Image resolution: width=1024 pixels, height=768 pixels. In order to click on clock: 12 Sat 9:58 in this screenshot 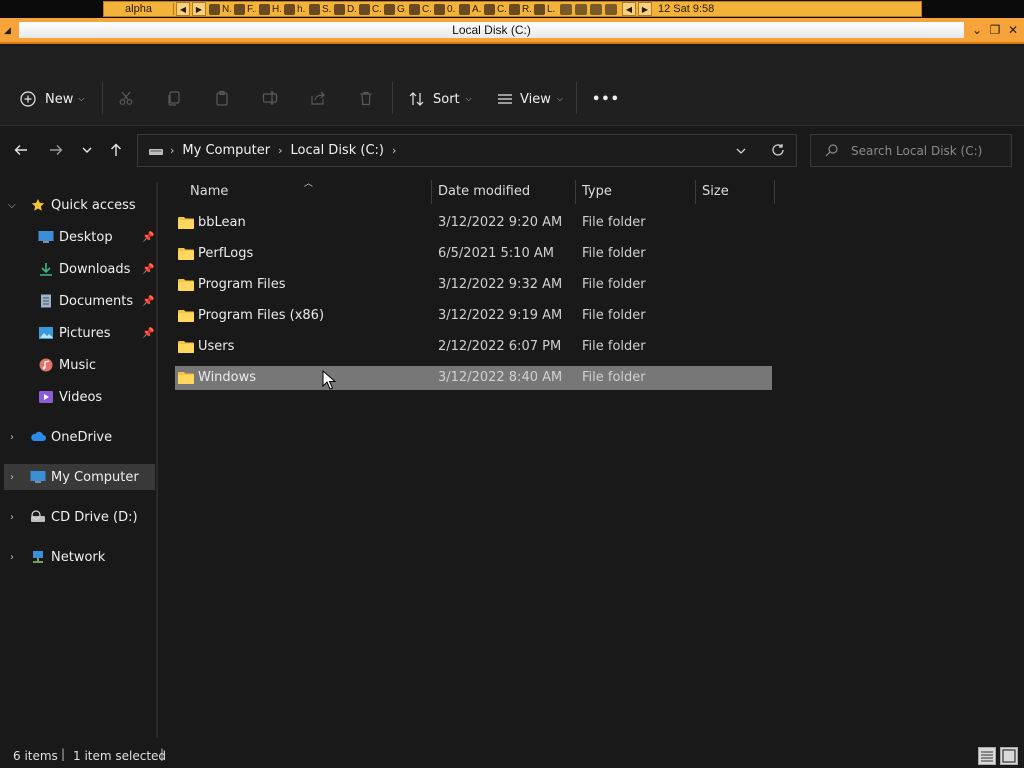, I will do `click(686, 9)`.